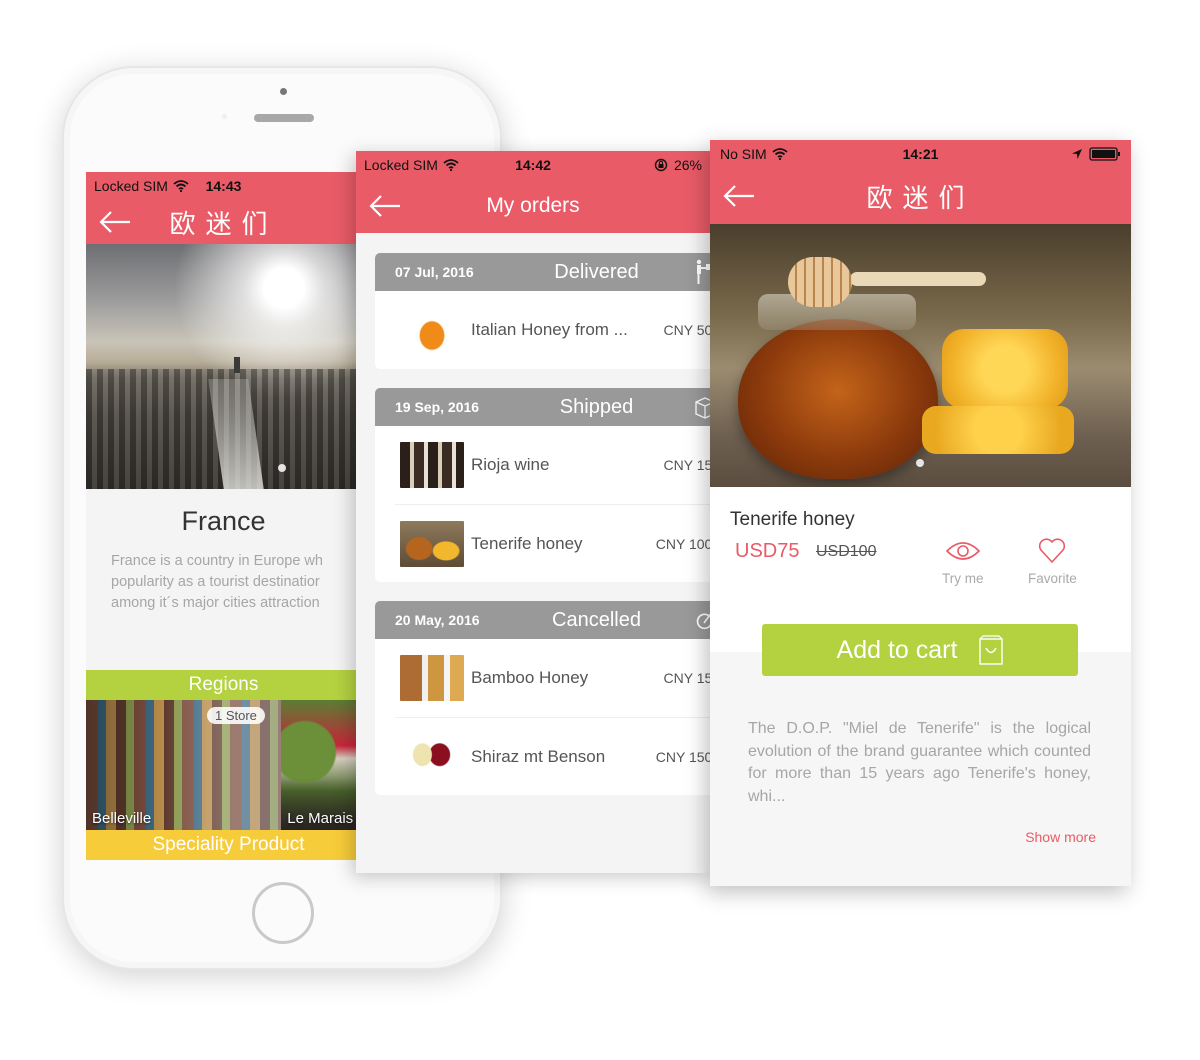  I want to click on item-name: Shiraz mt Benson, so click(538, 756).